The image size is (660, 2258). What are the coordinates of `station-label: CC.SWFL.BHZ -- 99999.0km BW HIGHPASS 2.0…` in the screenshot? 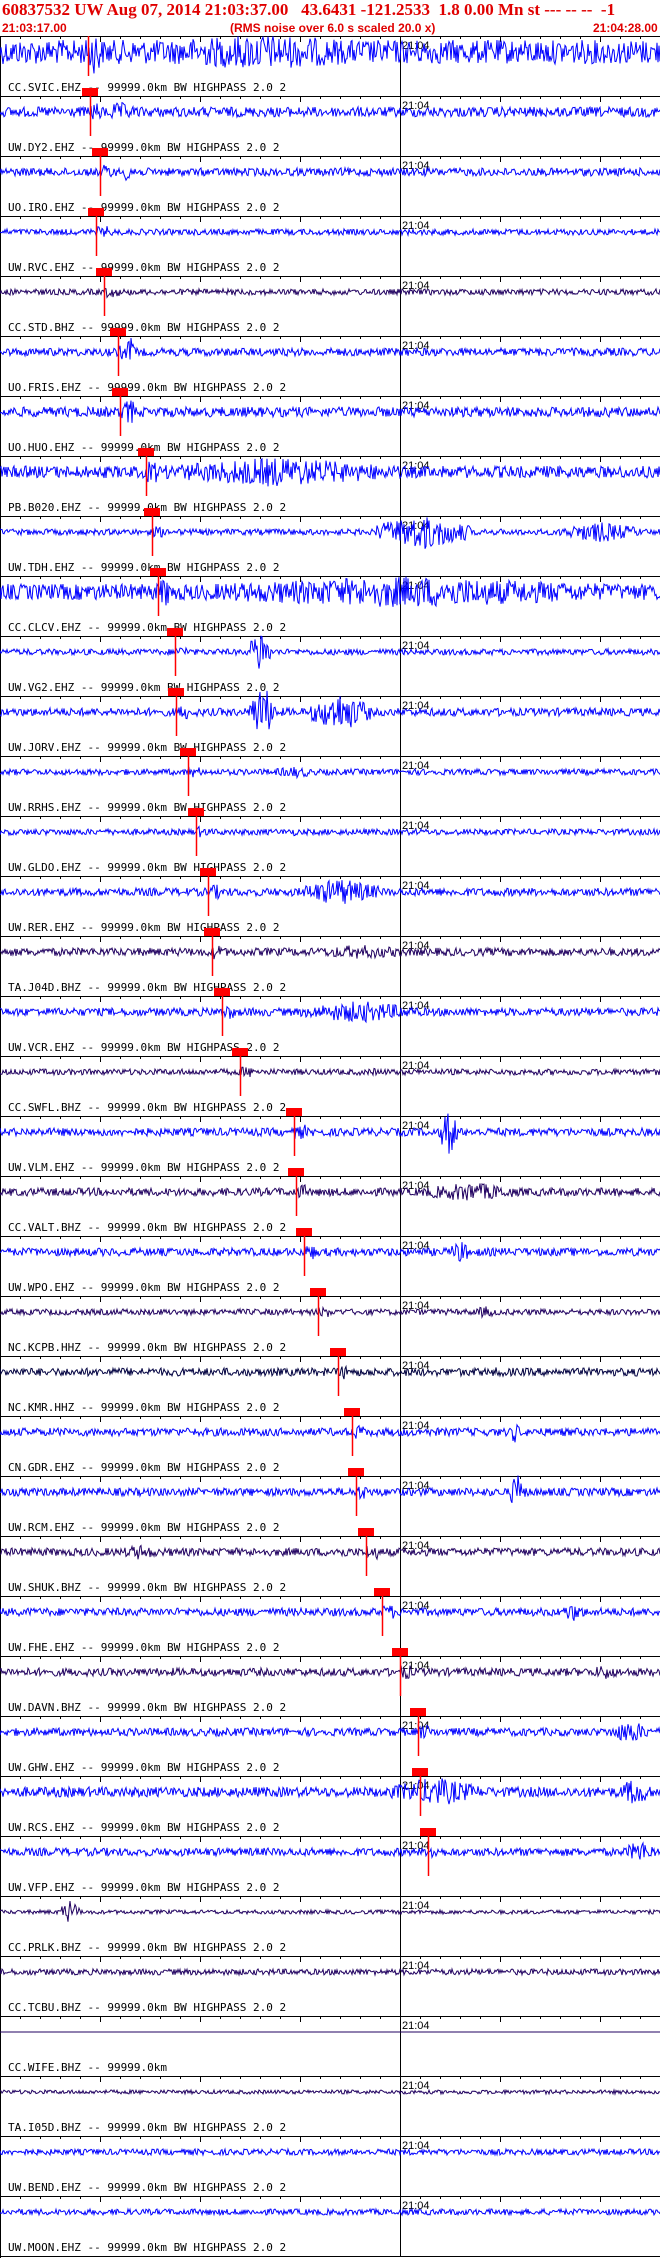 It's located at (147, 1107).